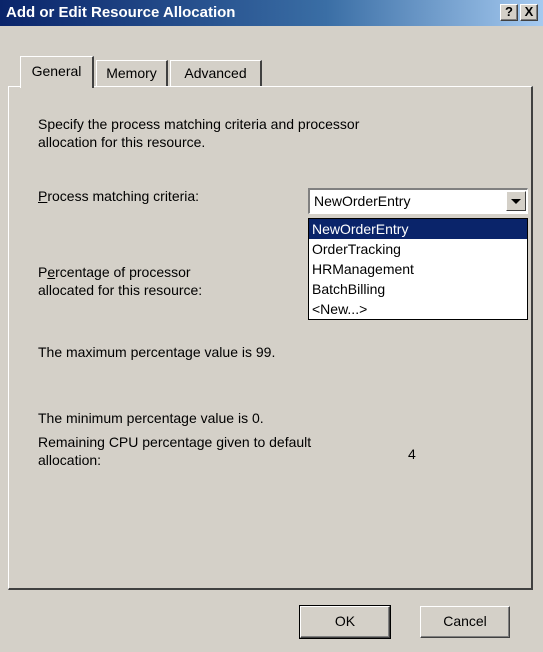 The height and width of the screenshot is (652, 543). Describe the element at coordinates (418, 229) in the screenshot. I see `dropdown-option-neworderentry: NewOrderEntry` at that location.